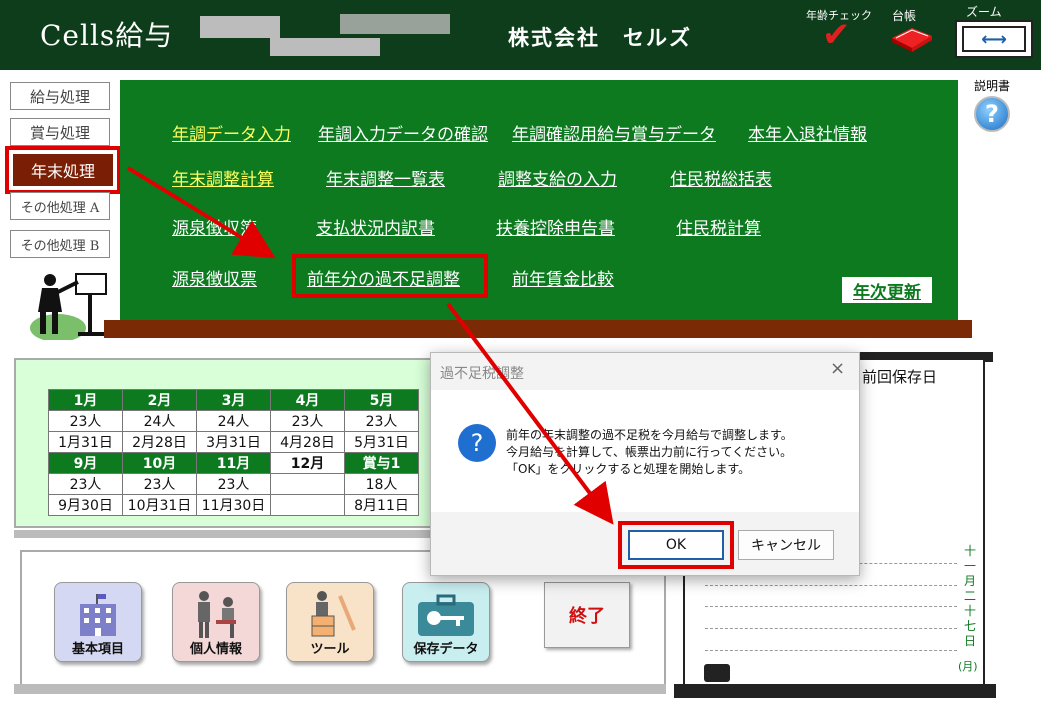  What do you see at coordinates (97, 649) in the screenshot?
I see `basic-items-label: 基本項目` at bounding box center [97, 649].